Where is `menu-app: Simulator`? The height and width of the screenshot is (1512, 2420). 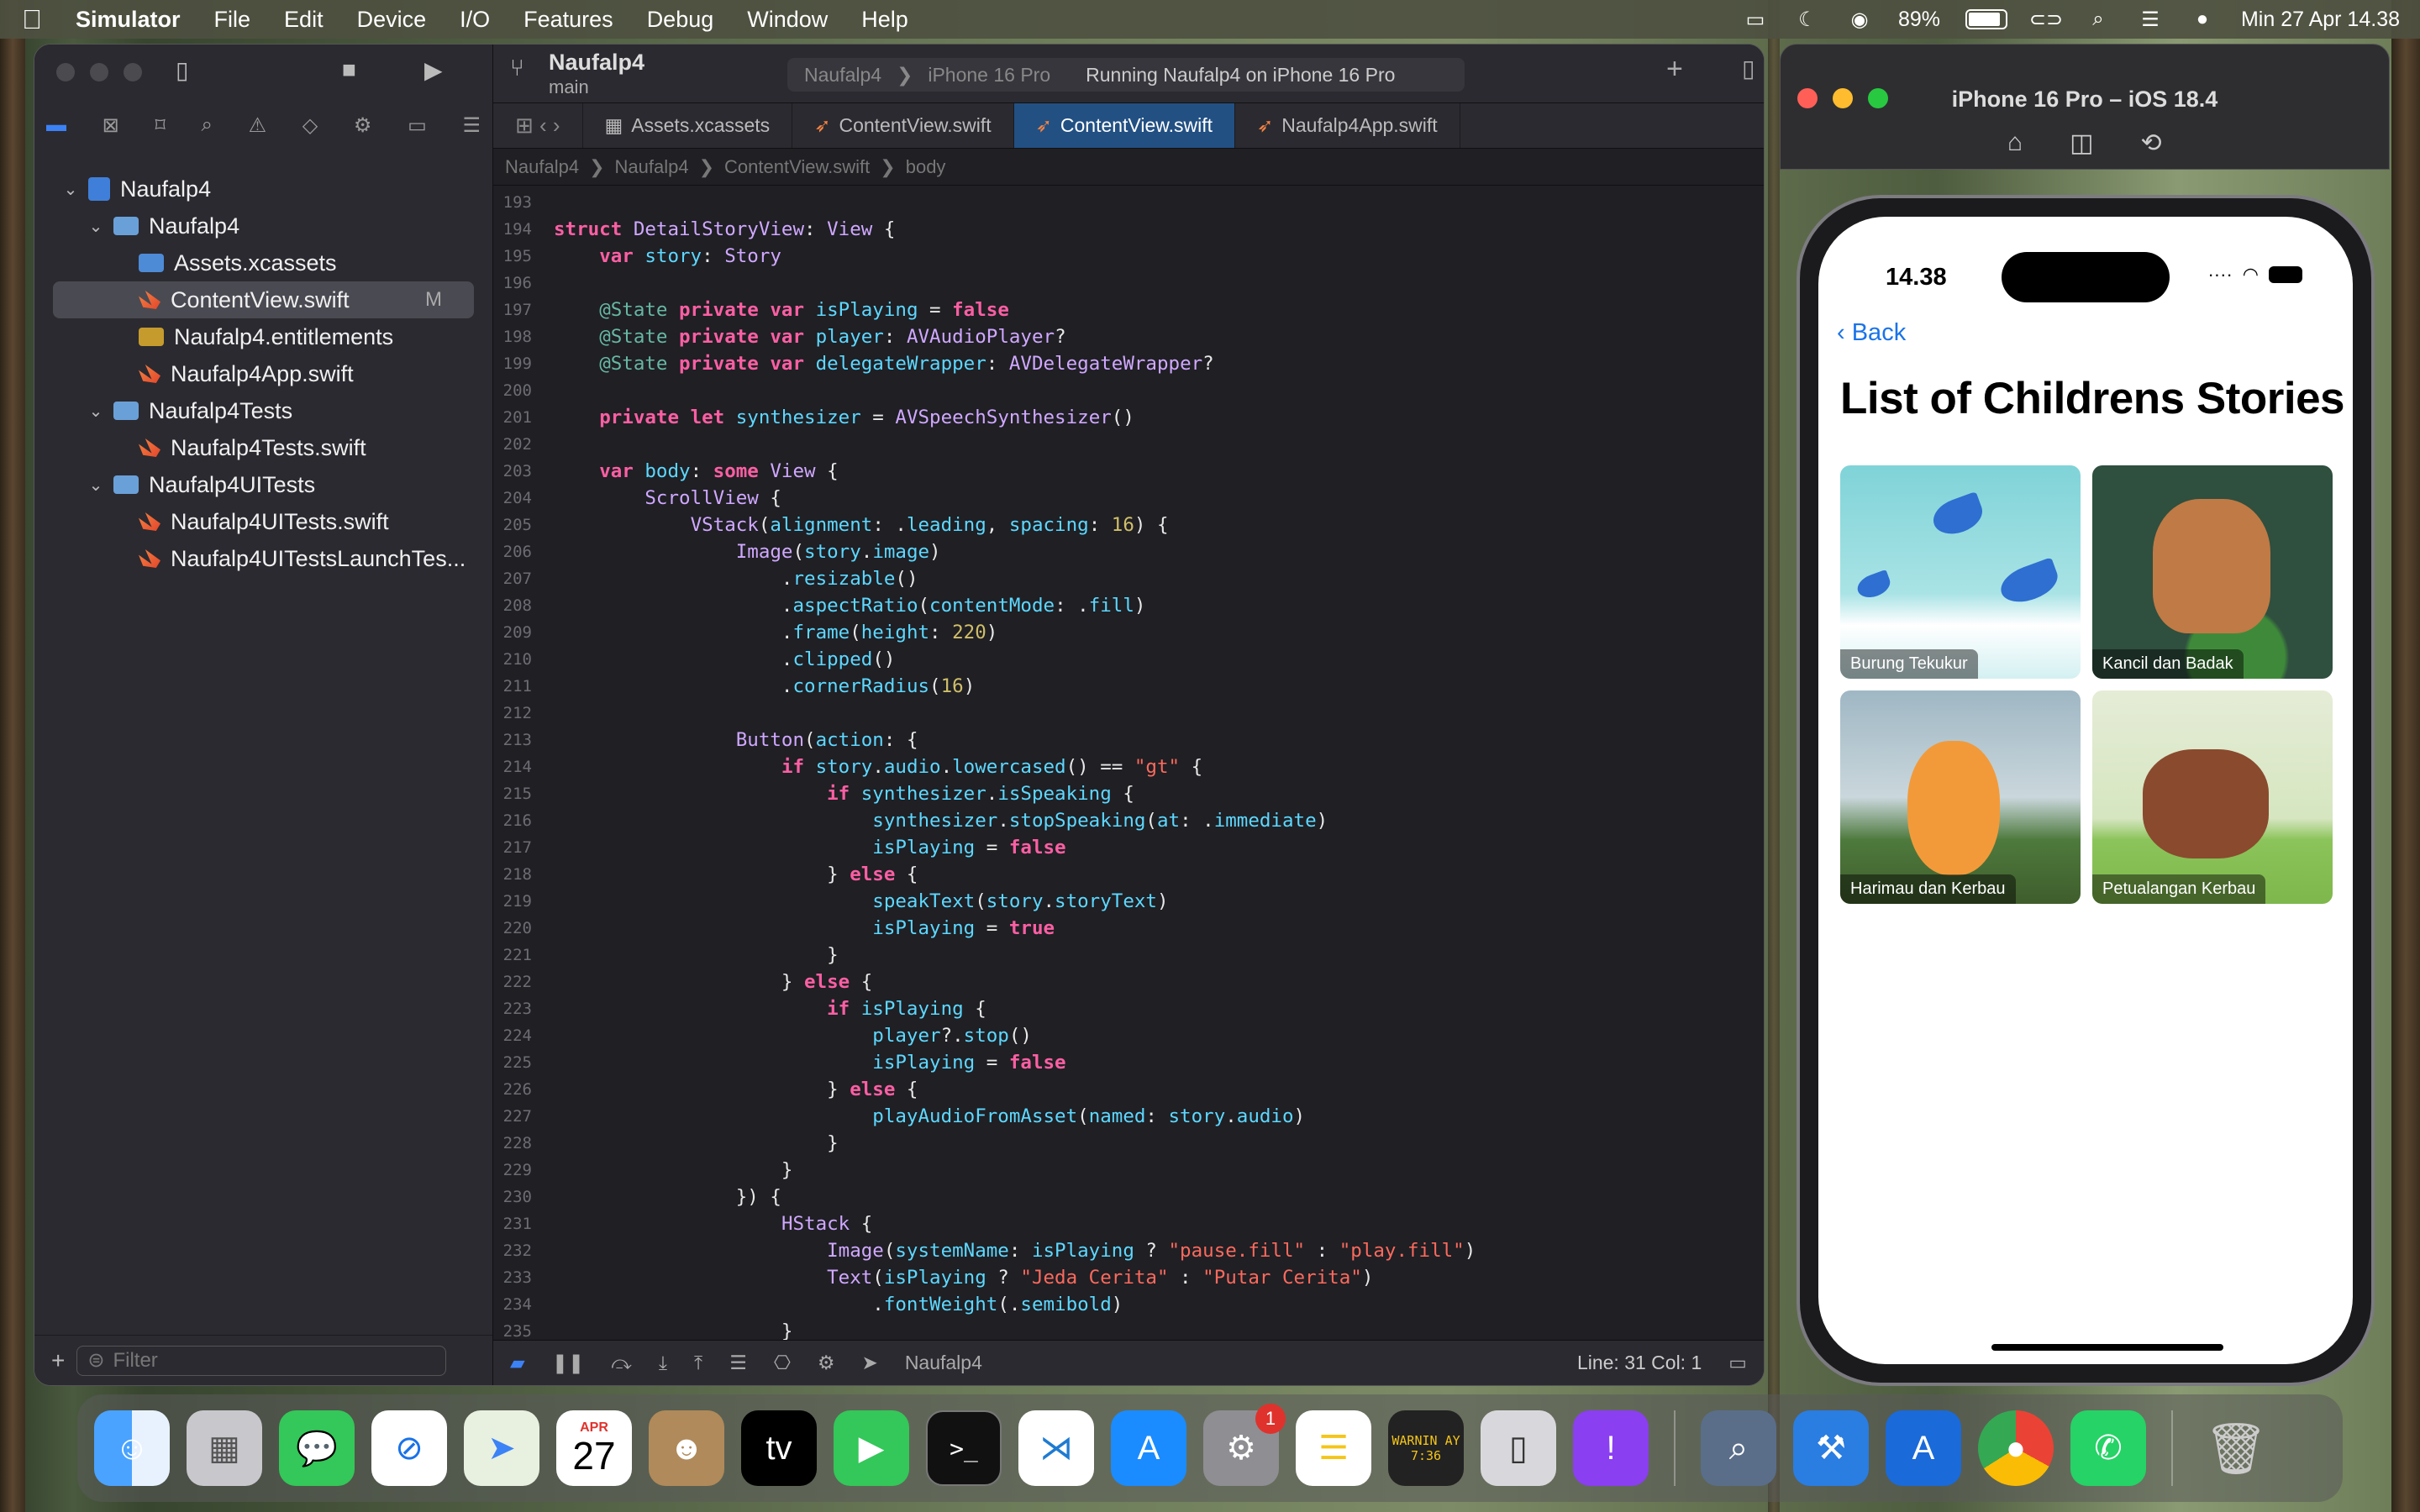 menu-app: Simulator is located at coordinates (128, 20).